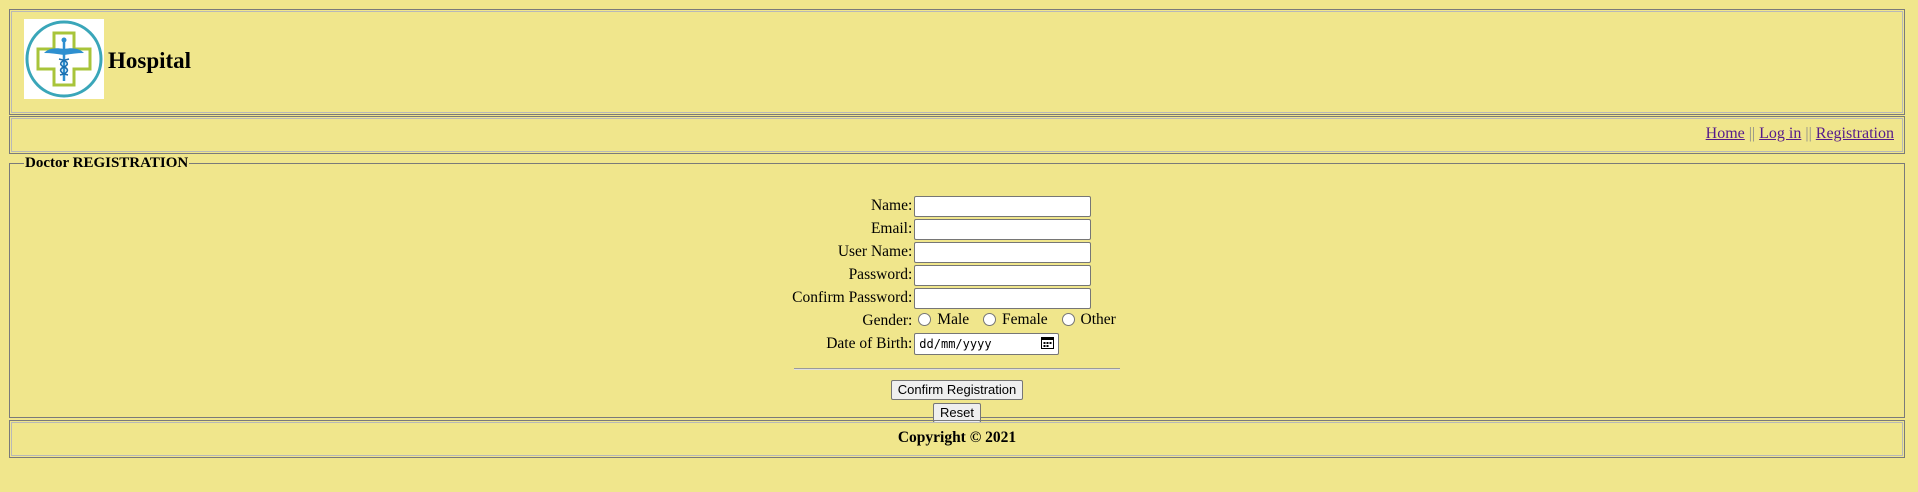 This screenshot has width=1918, height=492. What do you see at coordinates (1025, 319) in the screenshot?
I see `gender-female-label: Female` at bounding box center [1025, 319].